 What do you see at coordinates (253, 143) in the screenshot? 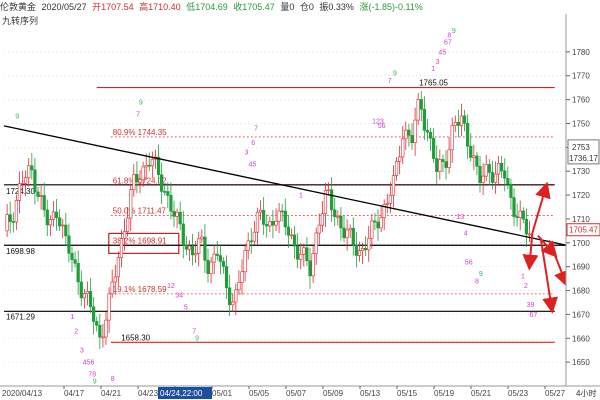
I see `sequence-count-label: 6` at bounding box center [253, 143].